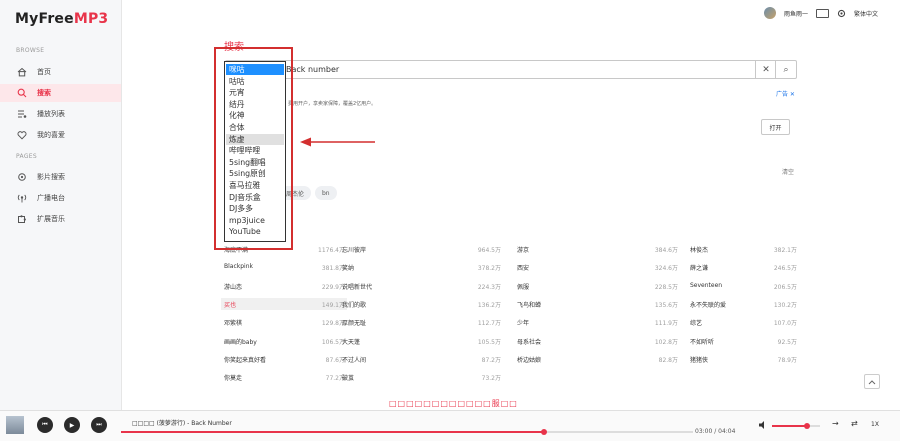 This screenshot has width=900, height=441. I want to click on next-button: ⏭, so click(99, 425).